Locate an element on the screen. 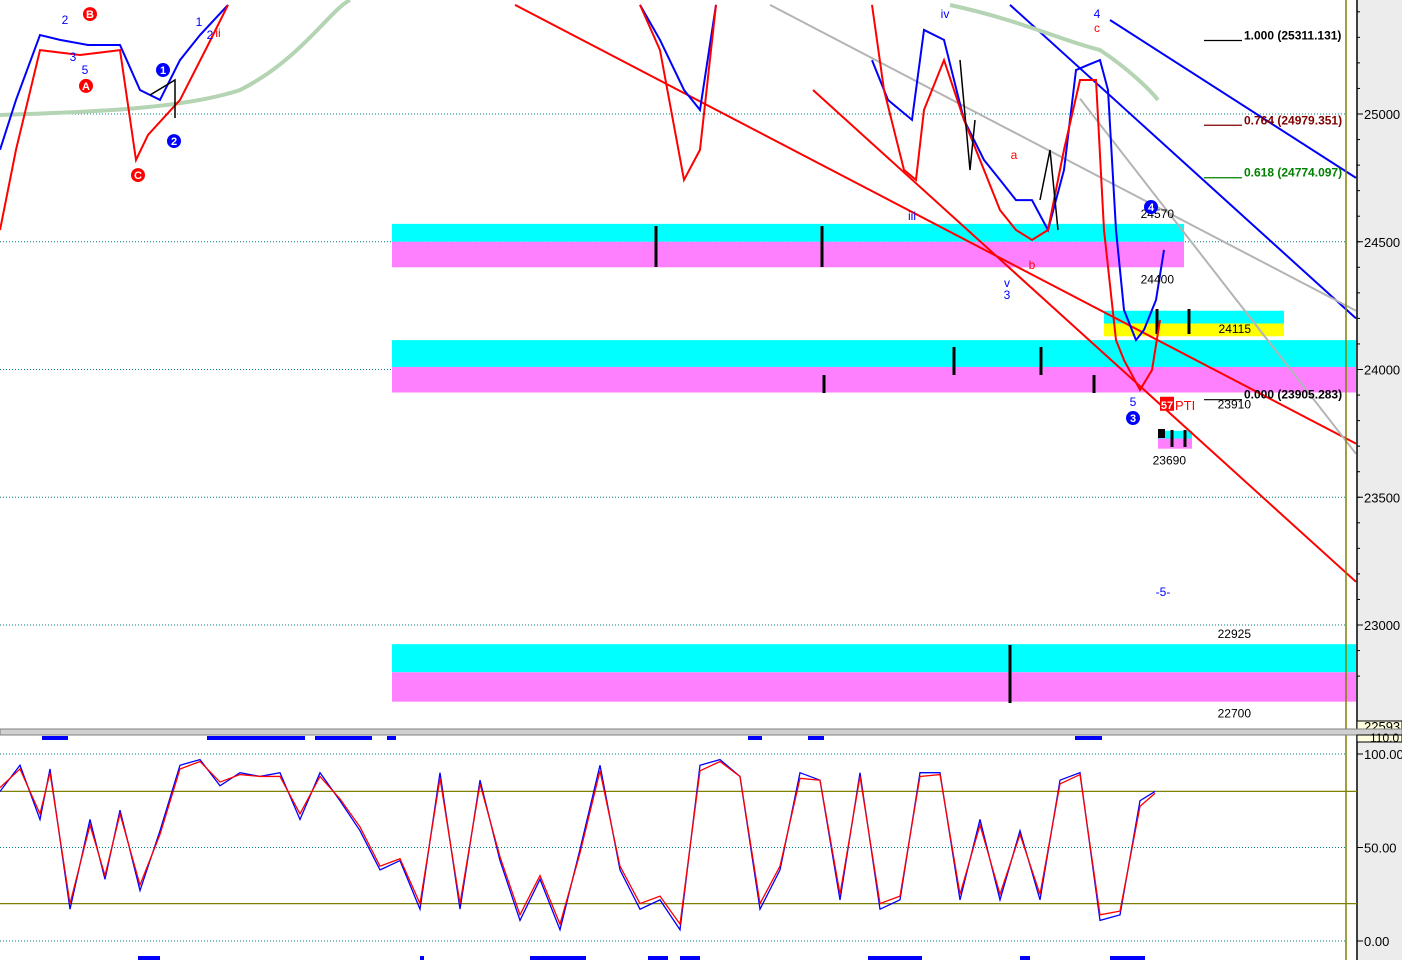 This screenshot has height=960, width=1402. wave-label: B is located at coordinates (90, 15).